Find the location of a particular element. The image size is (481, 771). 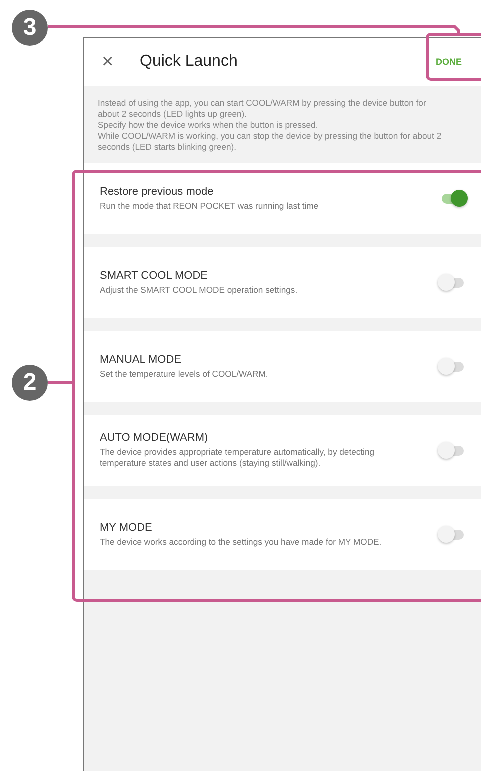

mode-title: MY MODE is located at coordinates (127, 528).